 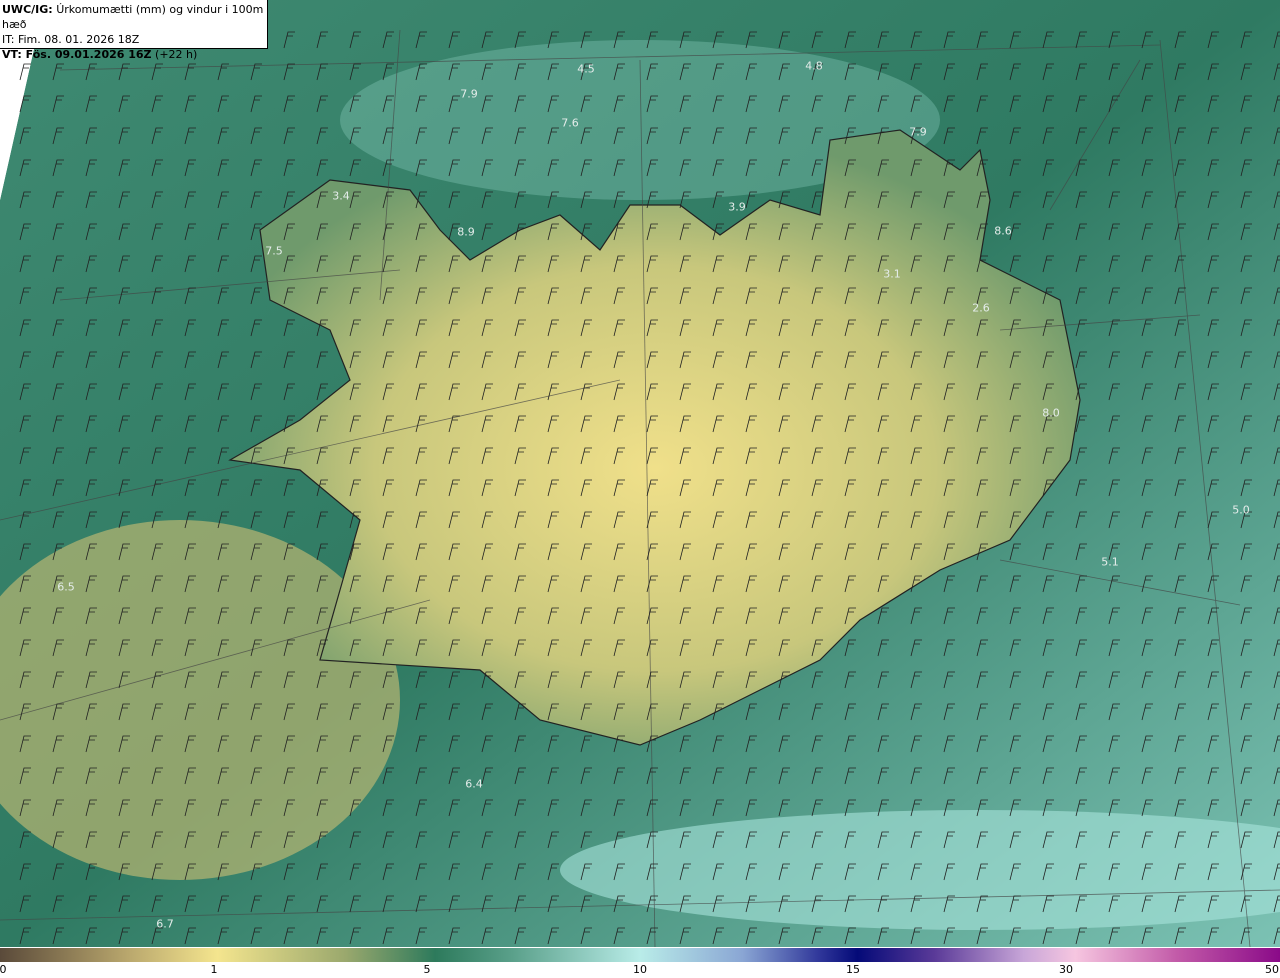 I want to click on colorbar, so click(x=640, y=955).